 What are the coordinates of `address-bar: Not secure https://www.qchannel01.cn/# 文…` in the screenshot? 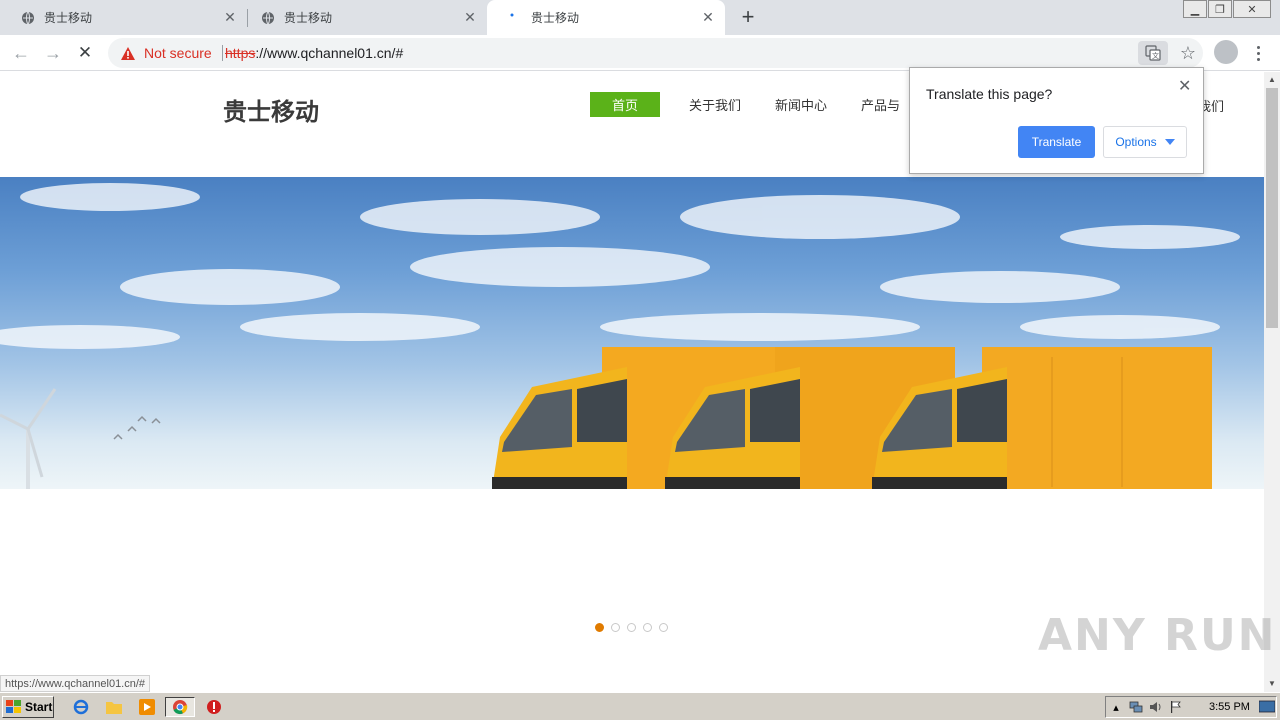 It's located at (655, 53).